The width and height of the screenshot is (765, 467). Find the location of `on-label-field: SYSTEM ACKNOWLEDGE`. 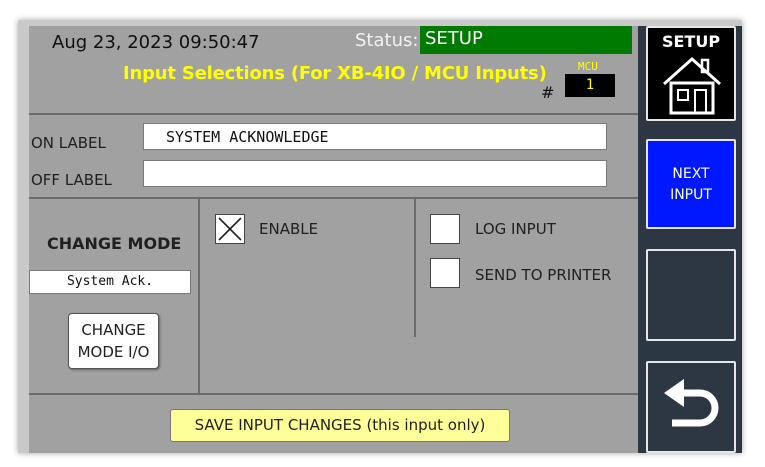

on-label-field: SYSTEM ACKNOWLEDGE is located at coordinates (375, 136).